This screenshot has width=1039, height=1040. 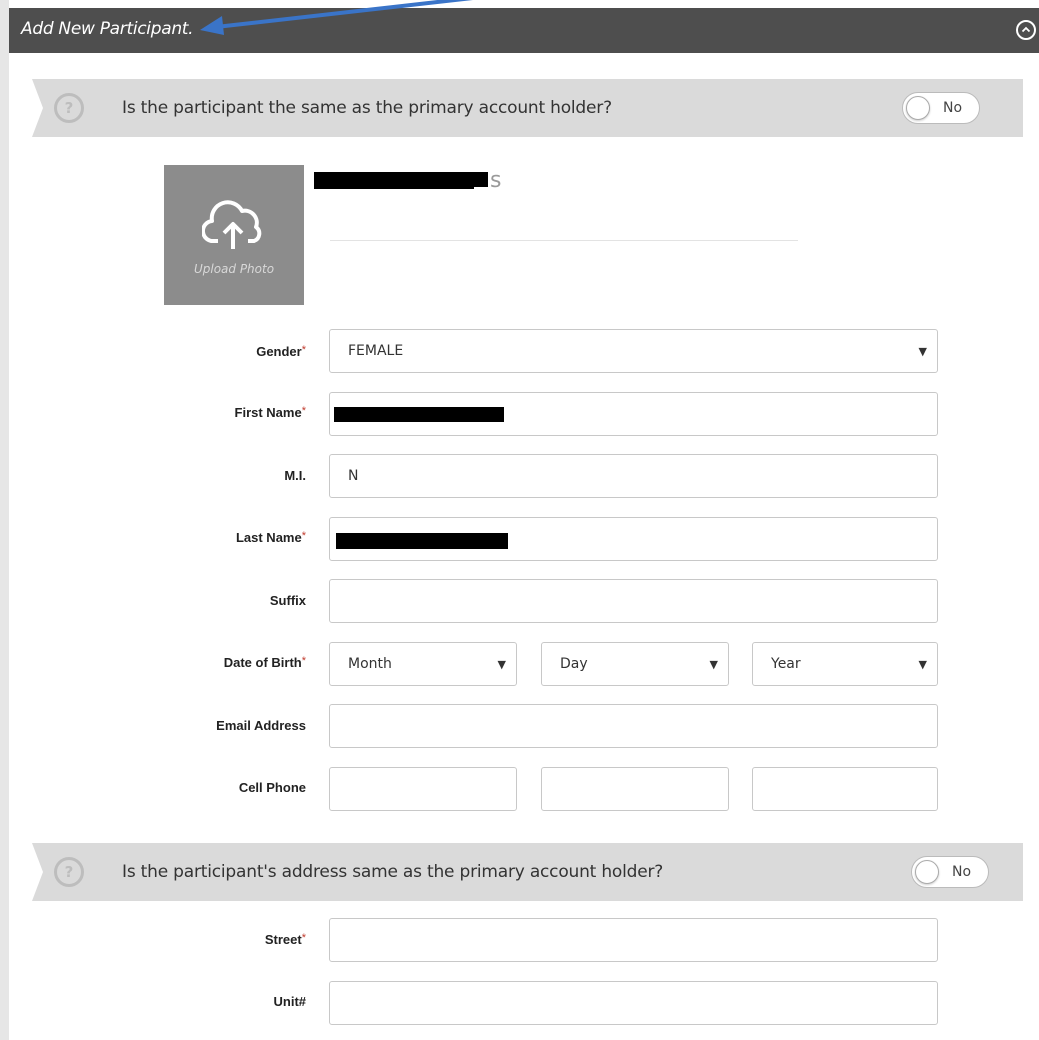 I want to click on dob-month-value: Month, so click(x=370, y=664).